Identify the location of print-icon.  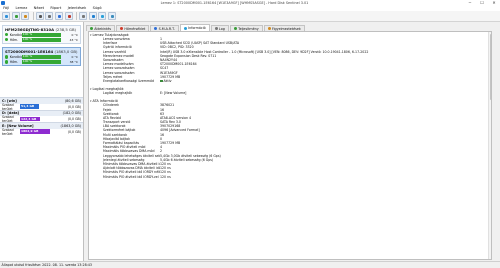
(40, 16).